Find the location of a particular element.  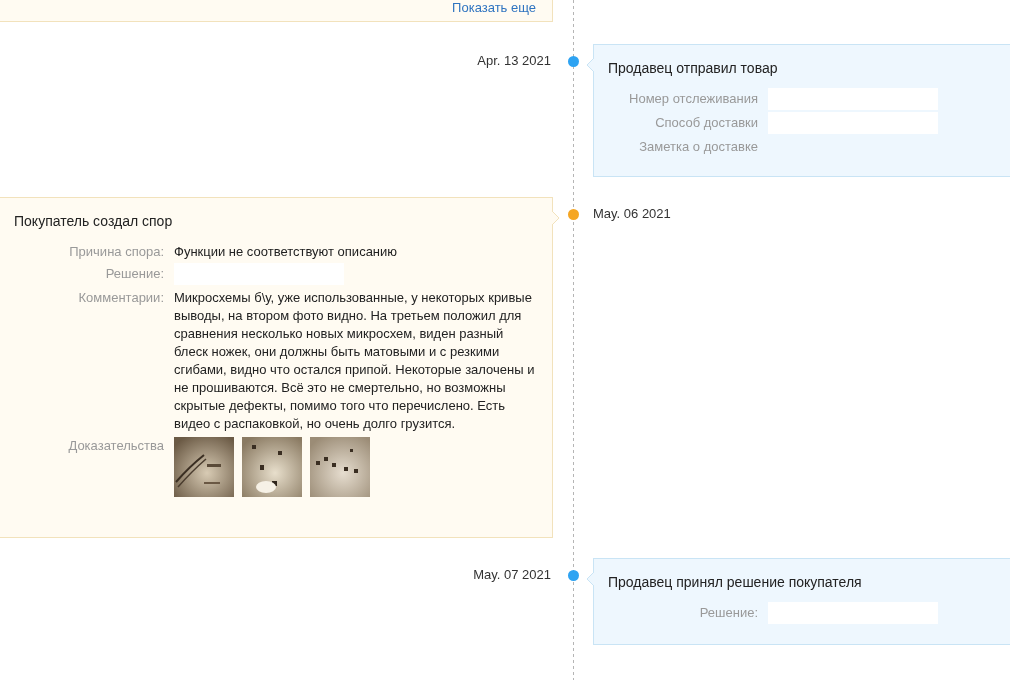

event-title: Покупатель создал спор is located at coordinates (93, 221).